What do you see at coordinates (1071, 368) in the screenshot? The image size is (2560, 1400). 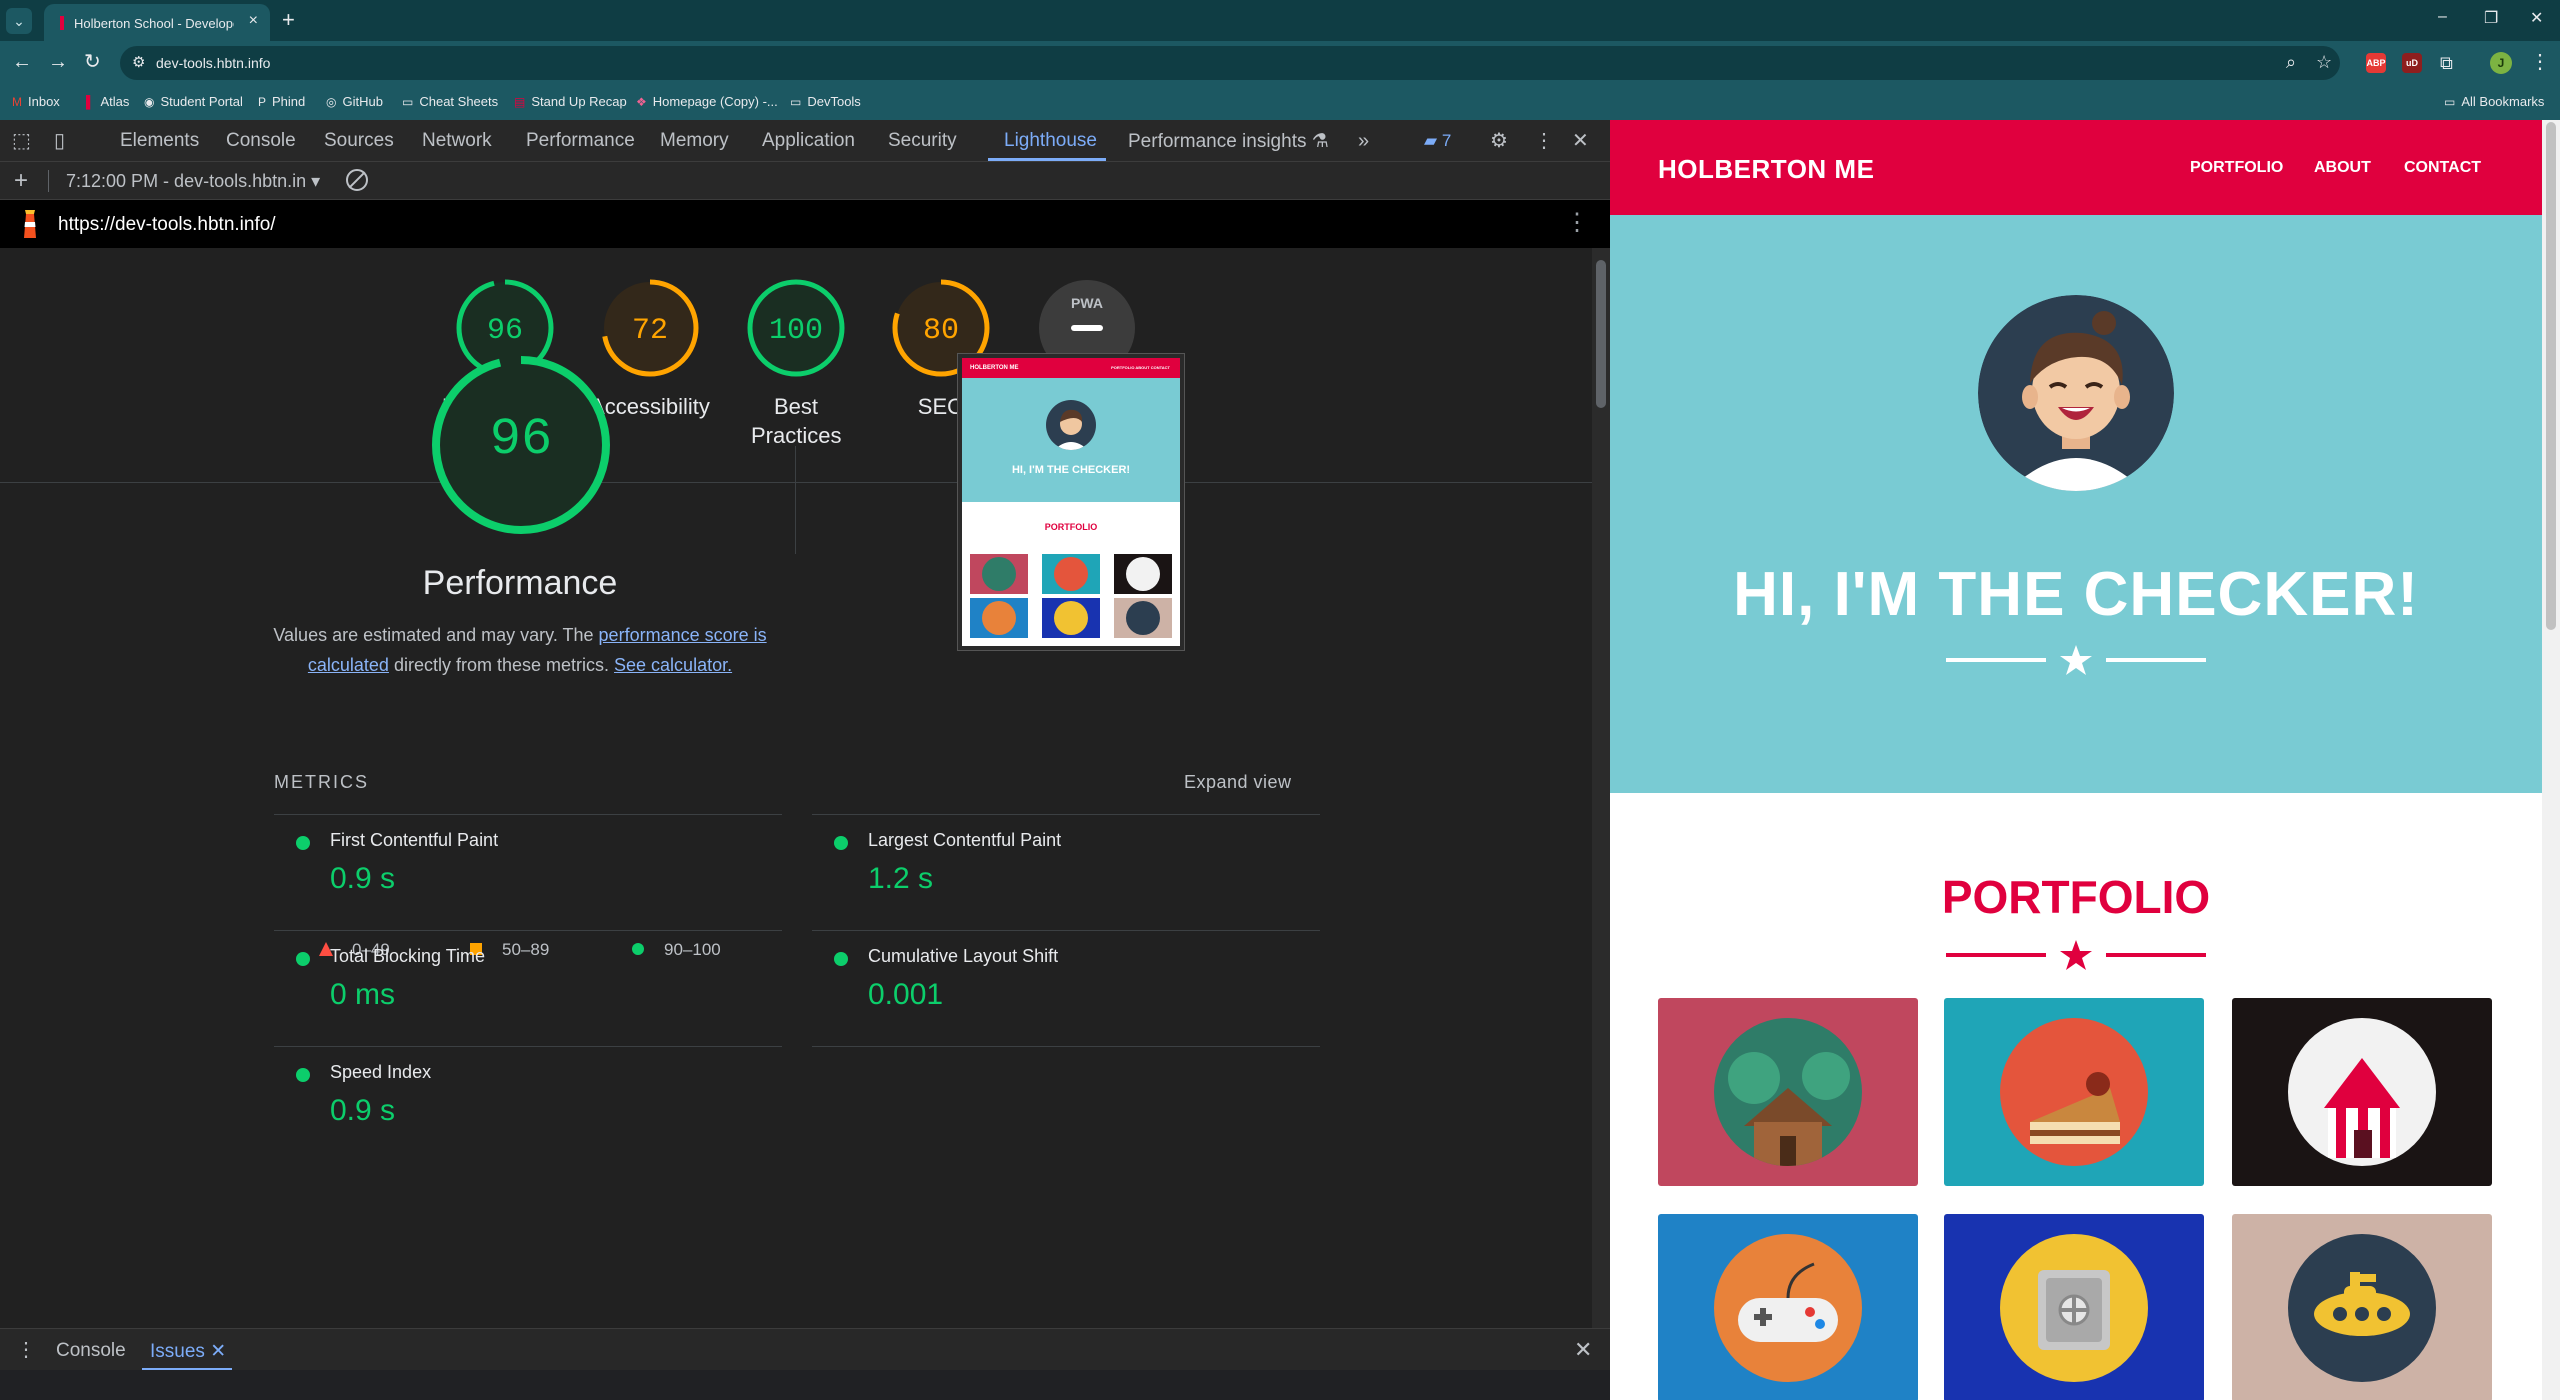 I see `thumb-header: HOLBERTON ME PORTFOLIO ABOUT CONTACT` at bounding box center [1071, 368].